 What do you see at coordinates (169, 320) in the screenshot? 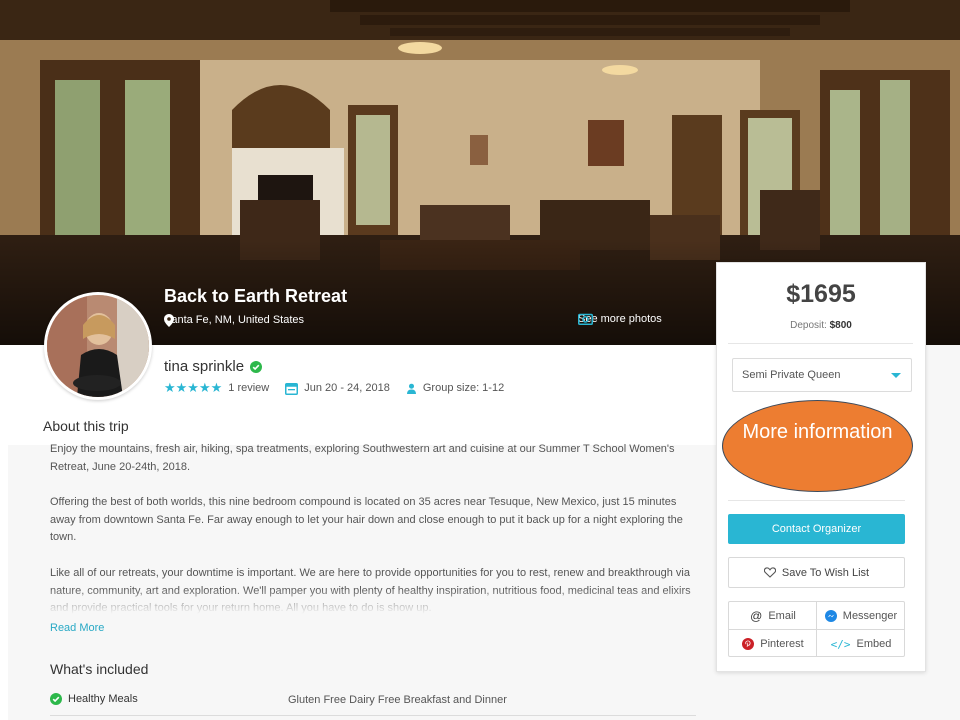
I see `map-pin-icon` at bounding box center [169, 320].